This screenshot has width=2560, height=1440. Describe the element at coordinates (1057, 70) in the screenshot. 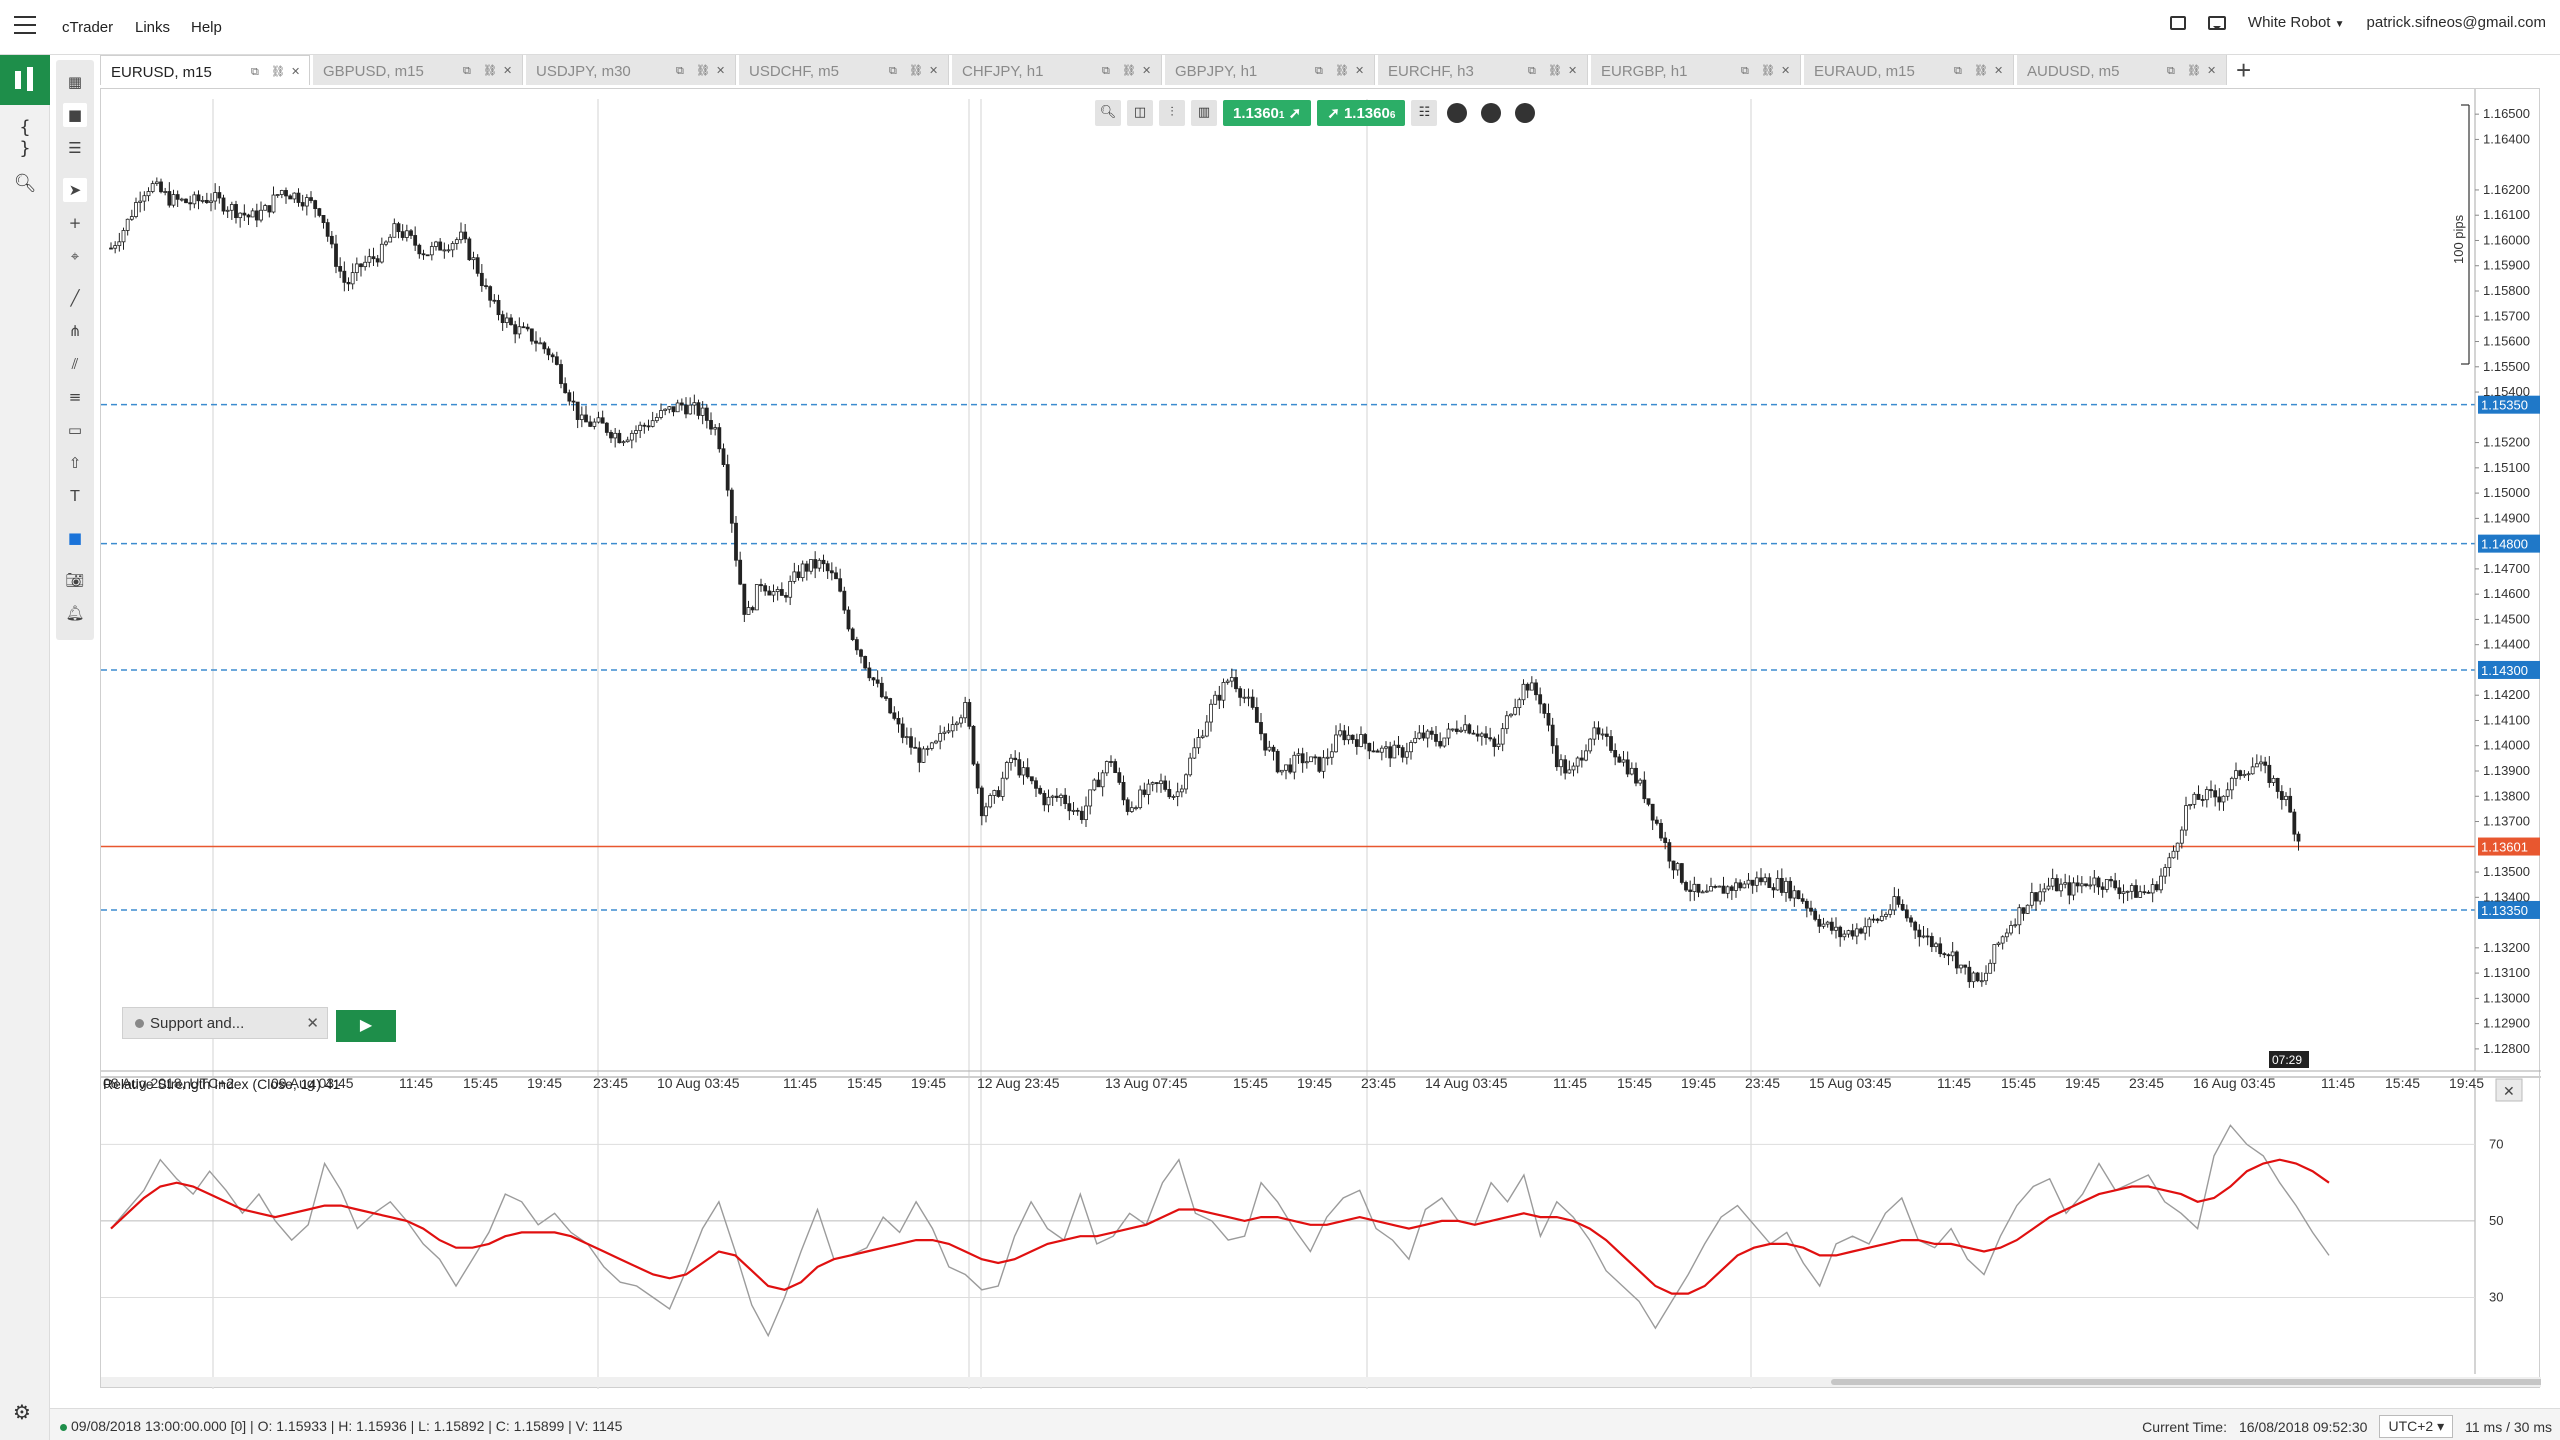

I see `tab-chfjpy: CHFJPY, h1 ⧉ ⛓ ✕` at that location.